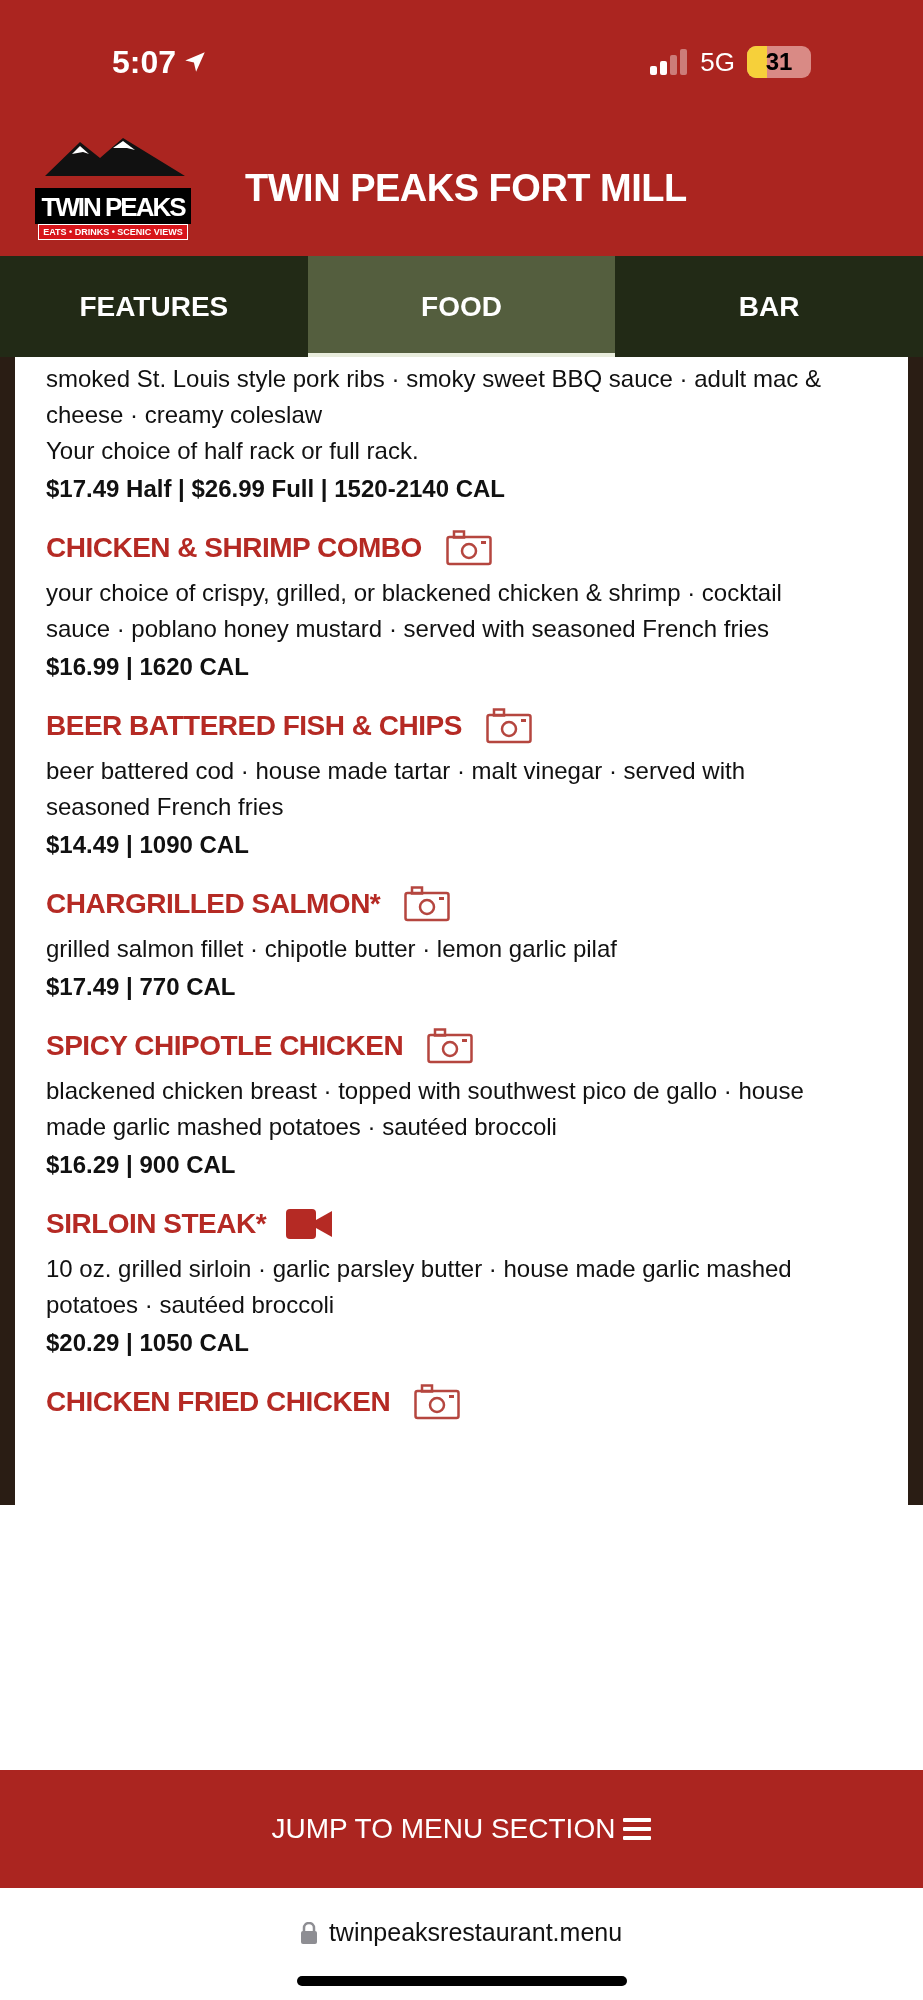 This screenshot has height=2000, width=923. I want to click on dish-name: SIRLOIN STEAK*, so click(156, 1224).